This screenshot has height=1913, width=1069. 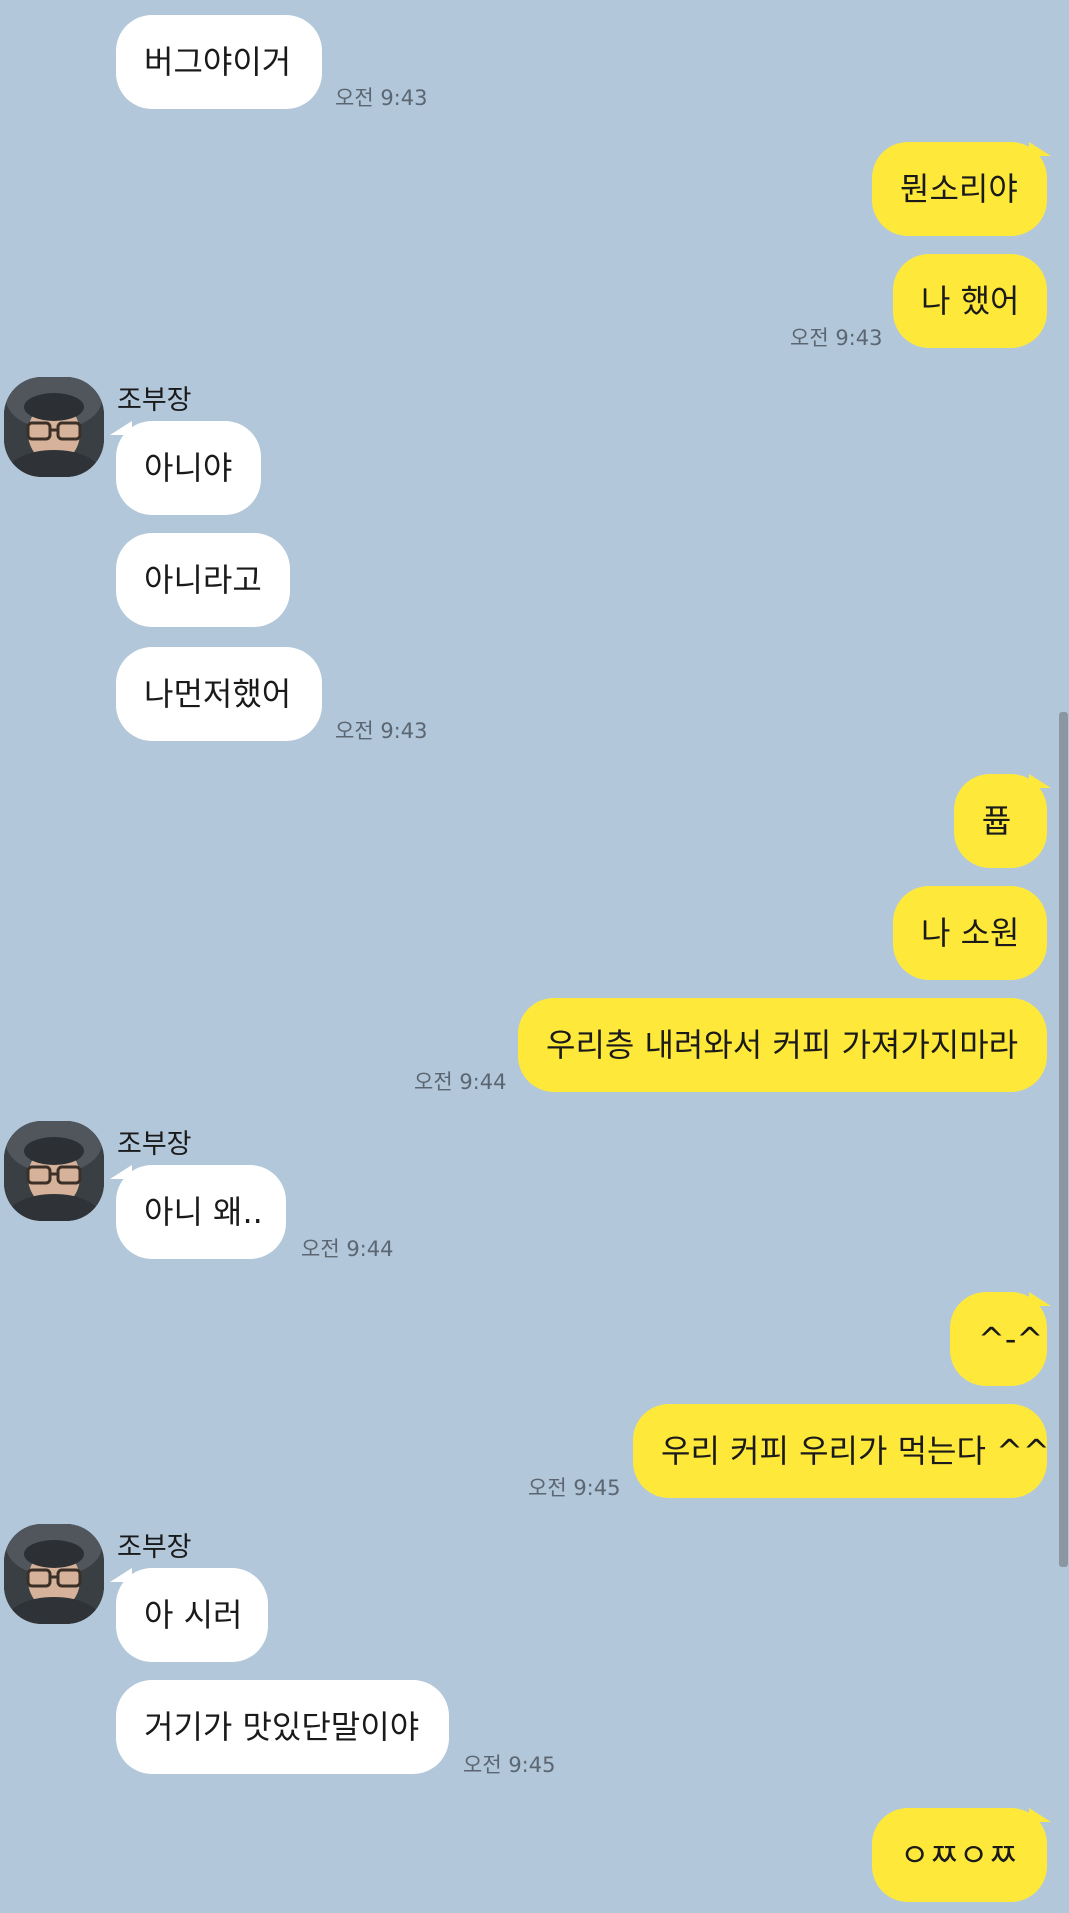 I want to click on message-text: 뭔소리야, so click(x=959, y=189).